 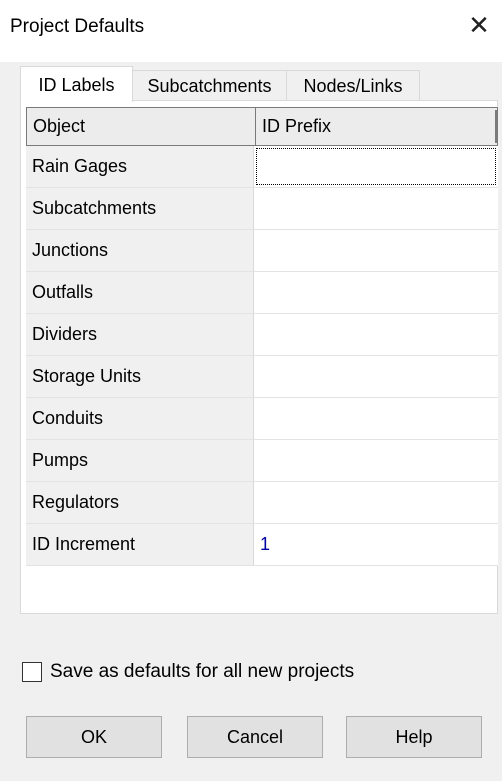 What do you see at coordinates (140, 376) in the screenshot?
I see `row-label: Storage Units` at bounding box center [140, 376].